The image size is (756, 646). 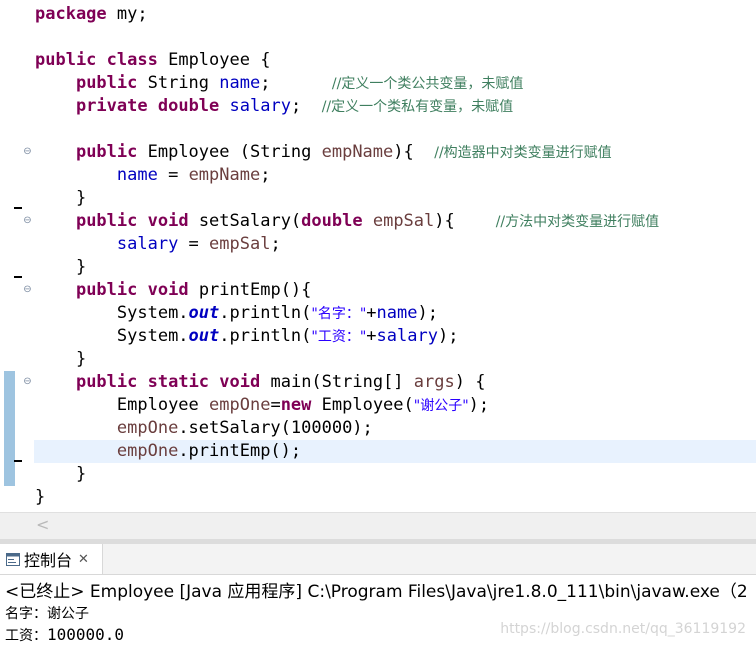 What do you see at coordinates (178, 382) in the screenshot?
I see `keyword: static` at bounding box center [178, 382].